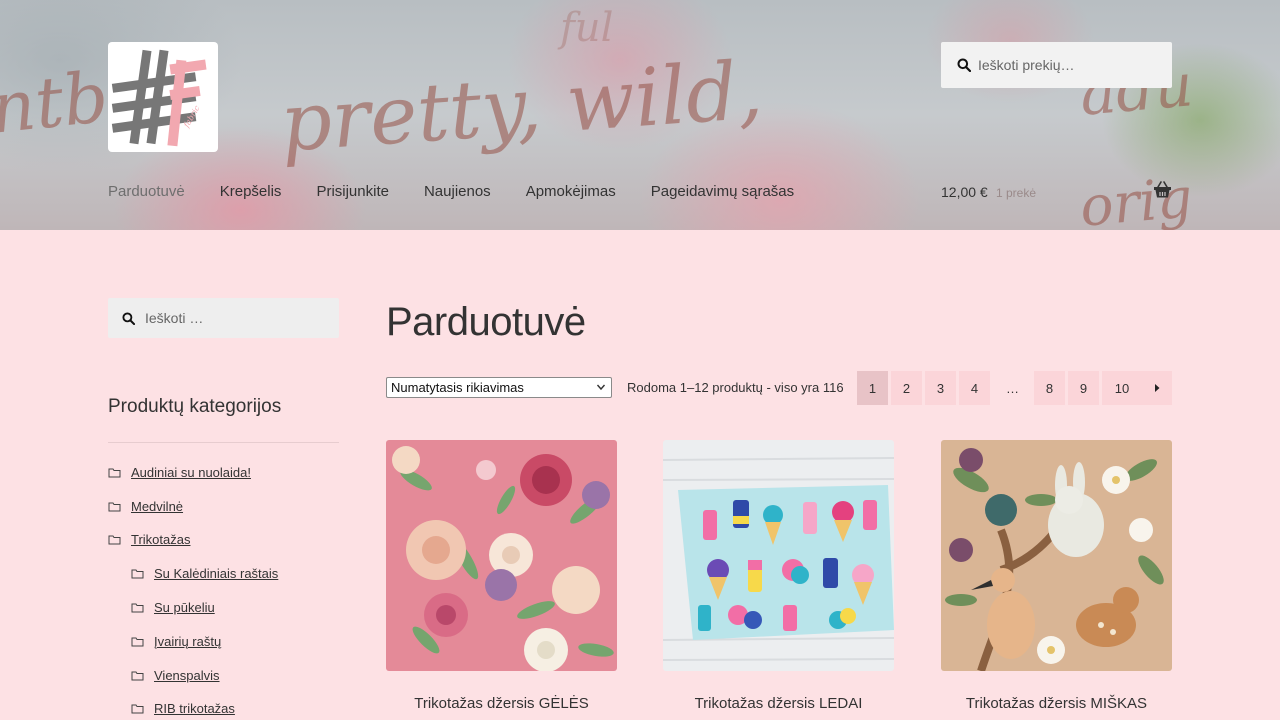 This screenshot has height=720, width=1280. I want to click on nav-item-login: Prisijunkite, so click(352, 191).